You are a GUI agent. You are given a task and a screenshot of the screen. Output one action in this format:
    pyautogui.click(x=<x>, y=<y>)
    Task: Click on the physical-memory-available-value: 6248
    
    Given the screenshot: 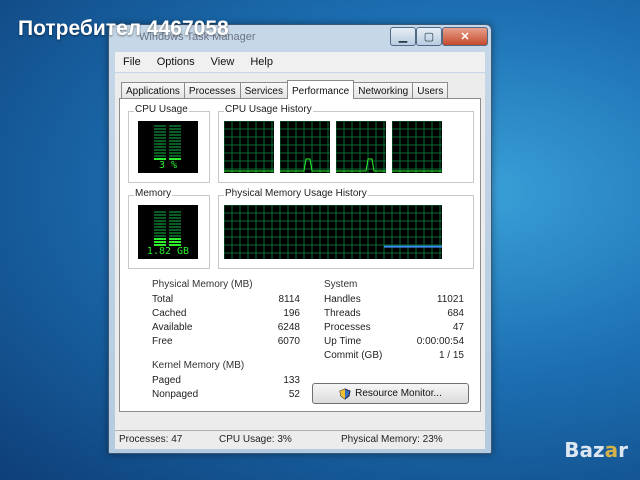 What is the action you would take?
    pyautogui.click(x=288, y=327)
    